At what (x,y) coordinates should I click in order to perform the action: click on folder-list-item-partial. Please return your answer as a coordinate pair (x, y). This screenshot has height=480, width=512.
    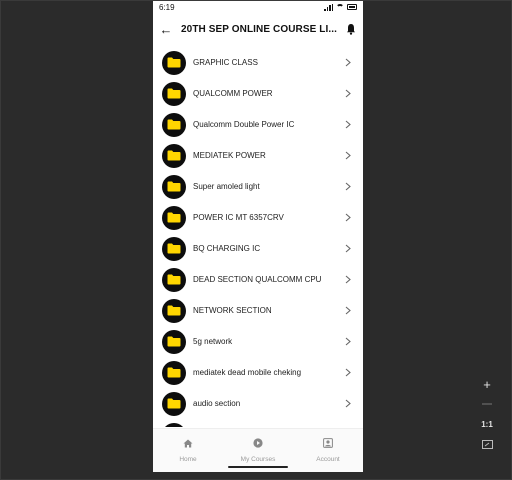
    Looking at the image, I should click on (258, 423).